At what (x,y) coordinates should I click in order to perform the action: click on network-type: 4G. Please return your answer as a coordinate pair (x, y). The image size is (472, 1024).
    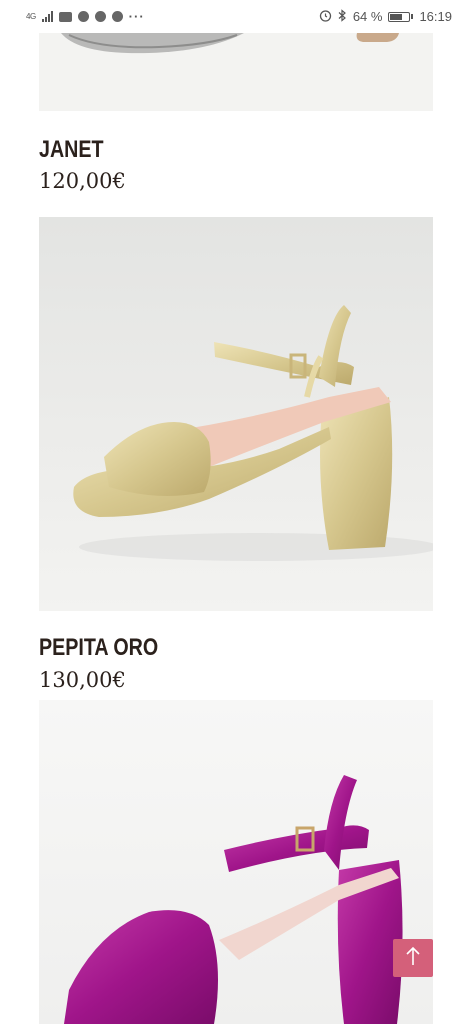
    Looking at the image, I should click on (31, 16).